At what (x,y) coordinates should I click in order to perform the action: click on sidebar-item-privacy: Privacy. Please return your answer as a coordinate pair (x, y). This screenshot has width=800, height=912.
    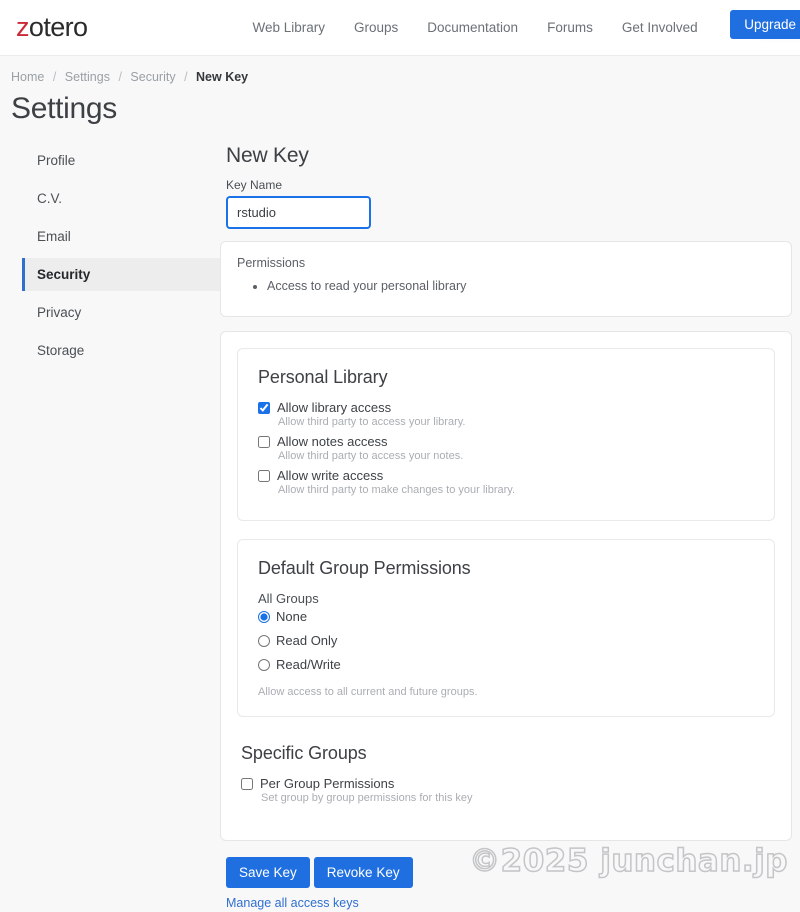
    Looking at the image, I should click on (121, 312).